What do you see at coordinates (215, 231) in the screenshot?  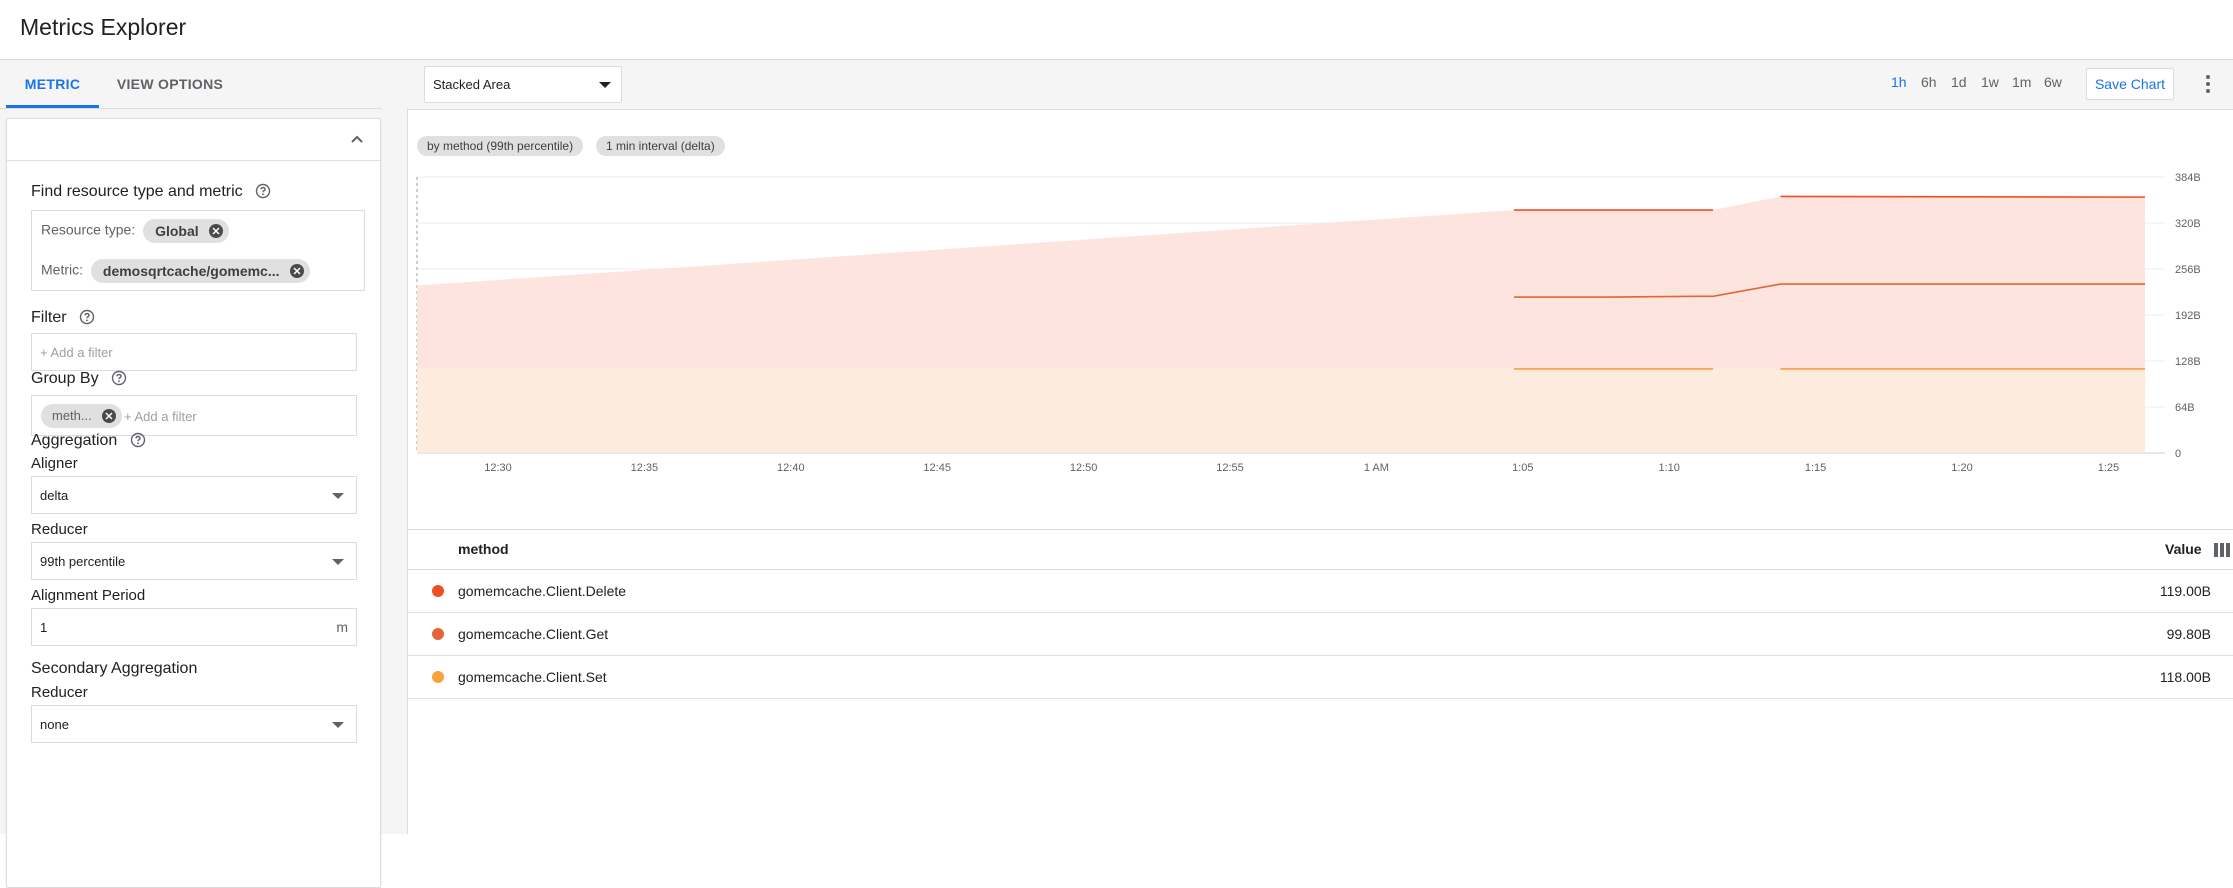 I see `remove-resource-icon` at bounding box center [215, 231].